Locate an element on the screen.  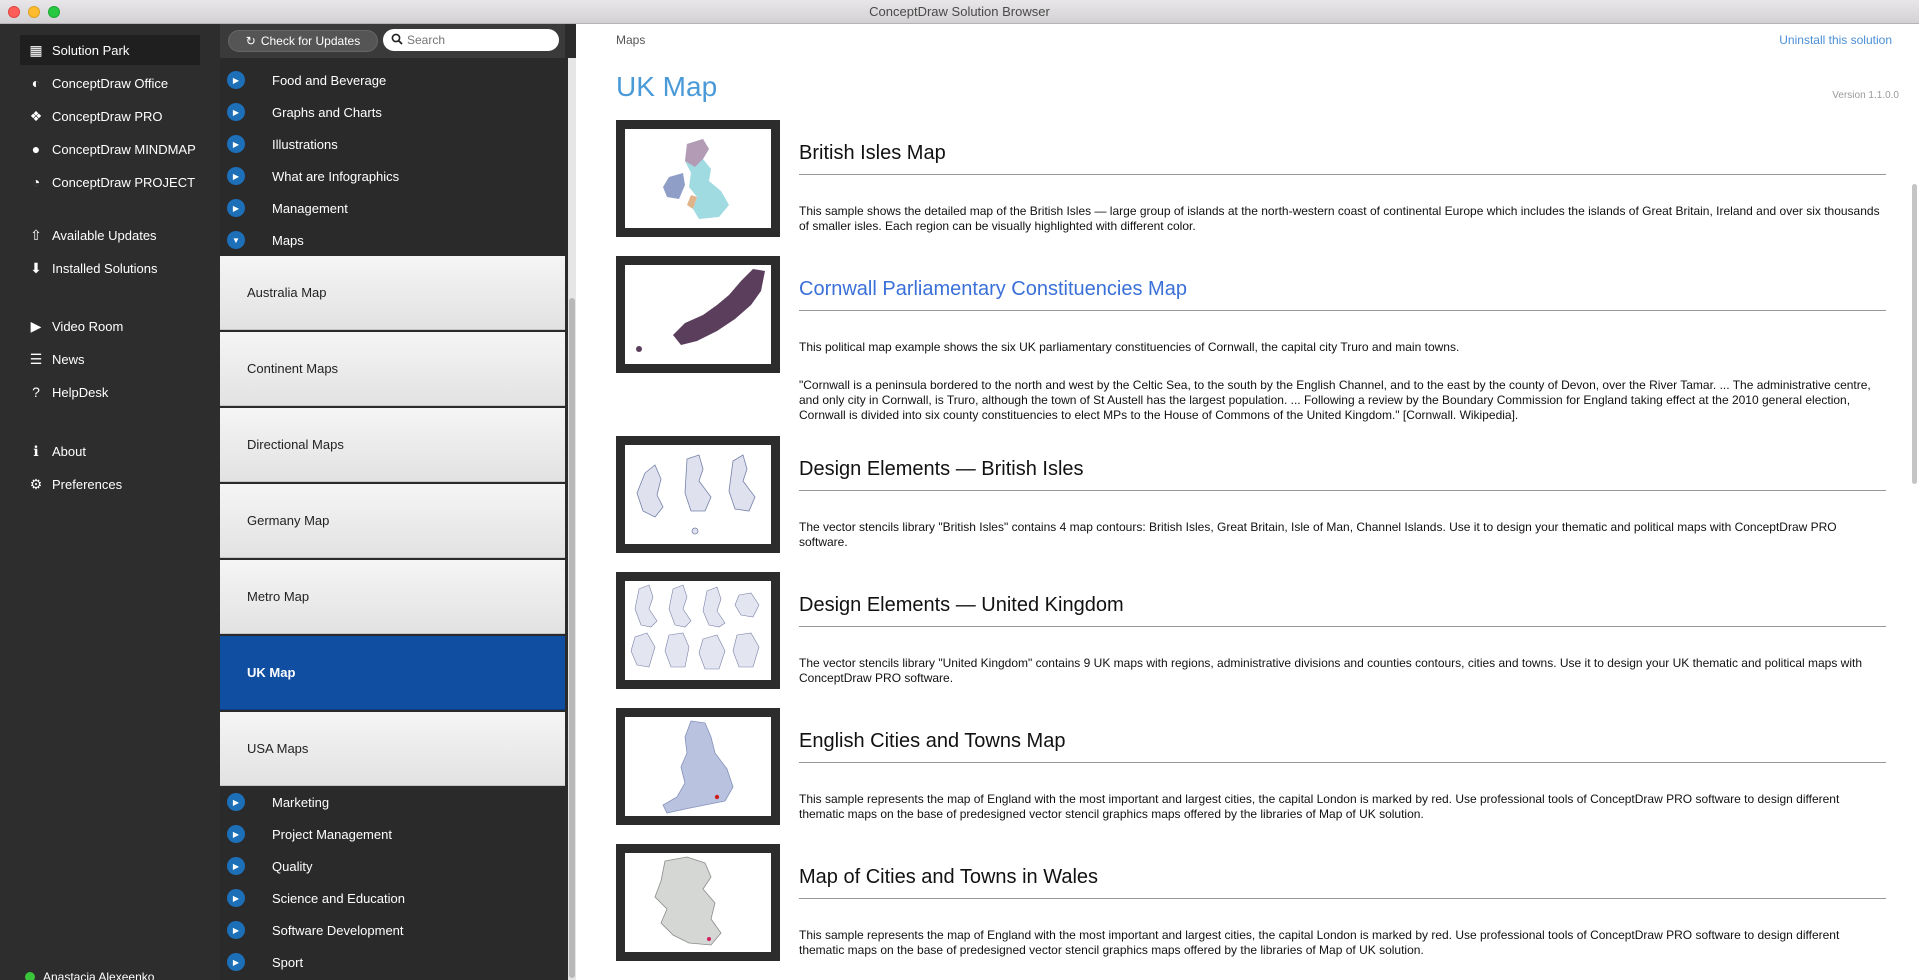
england-cities-map-thumbnail is located at coordinates (698, 767).